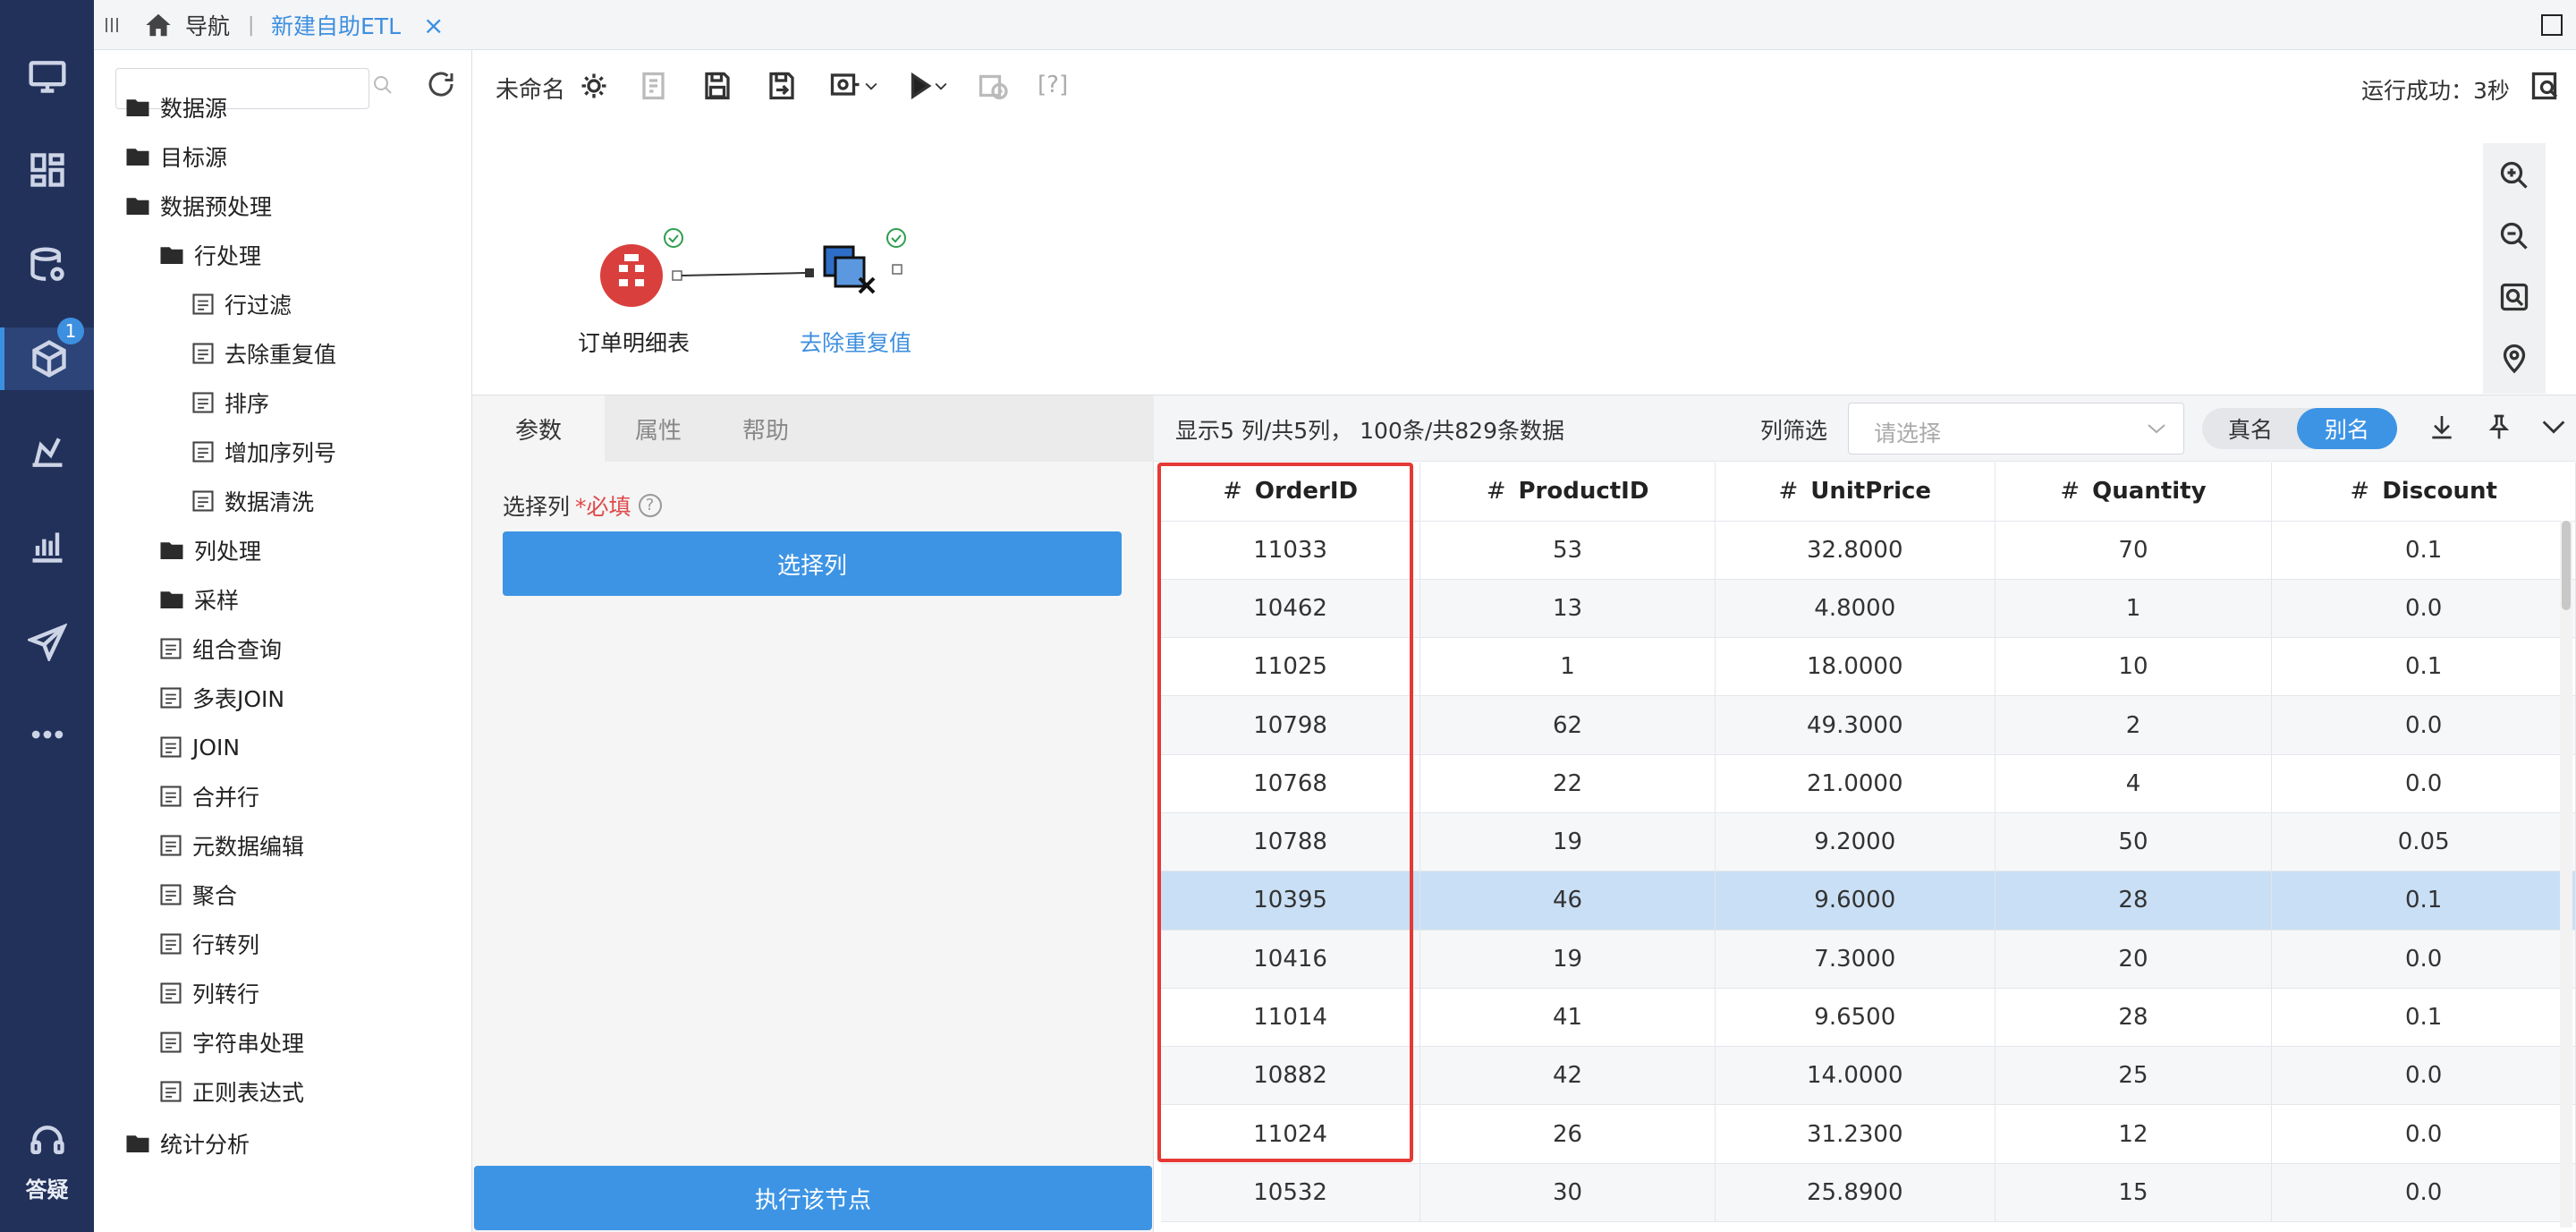 This screenshot has width=2576, height=1232. Describe the element at coordinates (336, 25) in the screenshot. I see `tab-new-etl: 新建自助ETL` at that location.